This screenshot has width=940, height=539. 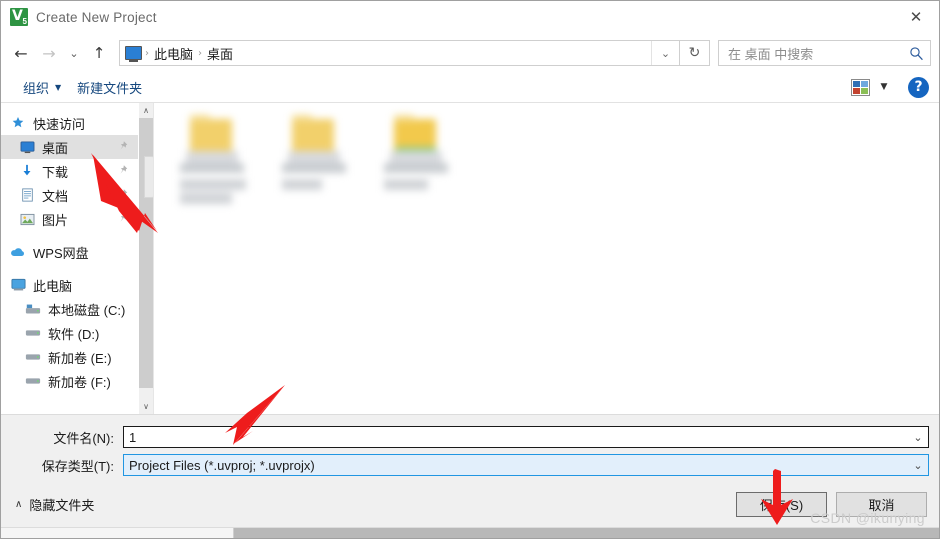 I want to click on organize-button: 组织 ▼, so click(x=42, y=87).